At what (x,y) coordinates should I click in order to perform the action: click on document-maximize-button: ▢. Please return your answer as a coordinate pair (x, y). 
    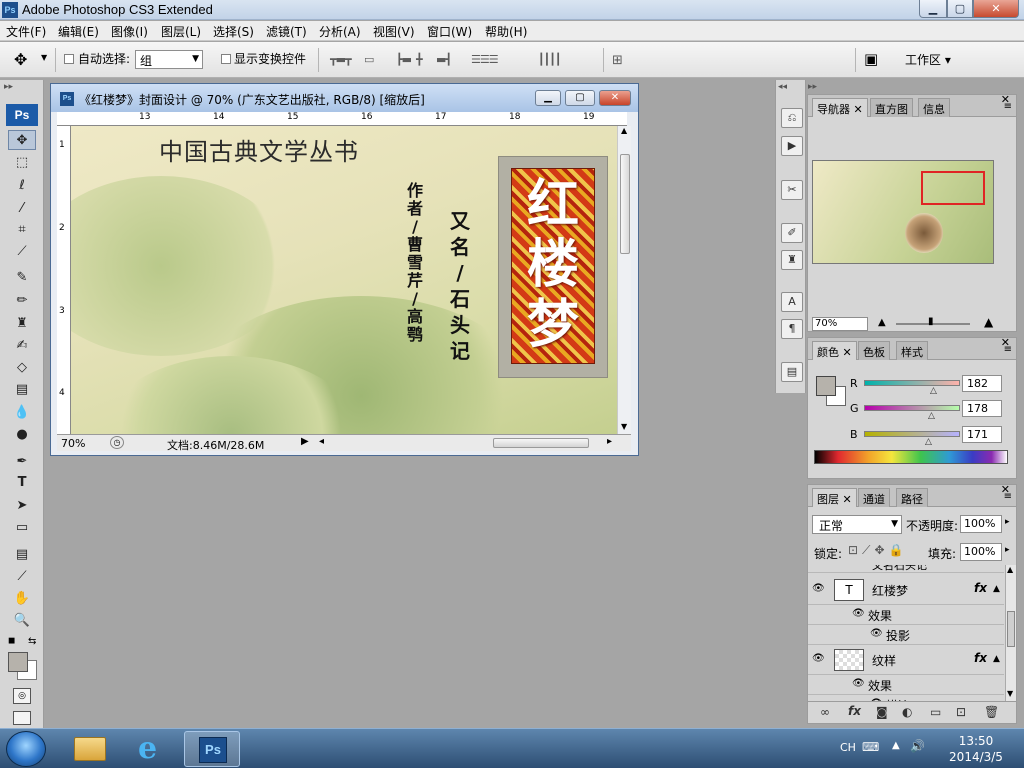
    Looking at the image, I should click on (580, 98).